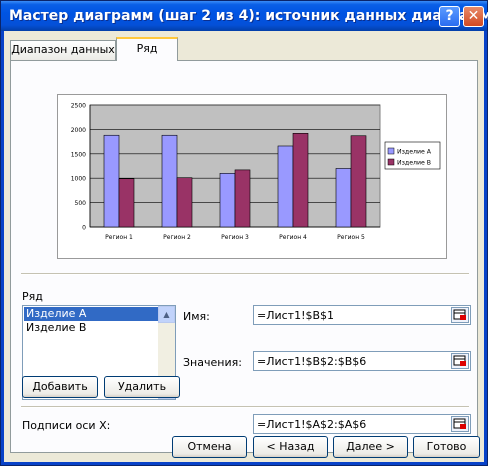 This screenshot has height=466, width=488. I want to click on separator-mid, so click(245, 407).